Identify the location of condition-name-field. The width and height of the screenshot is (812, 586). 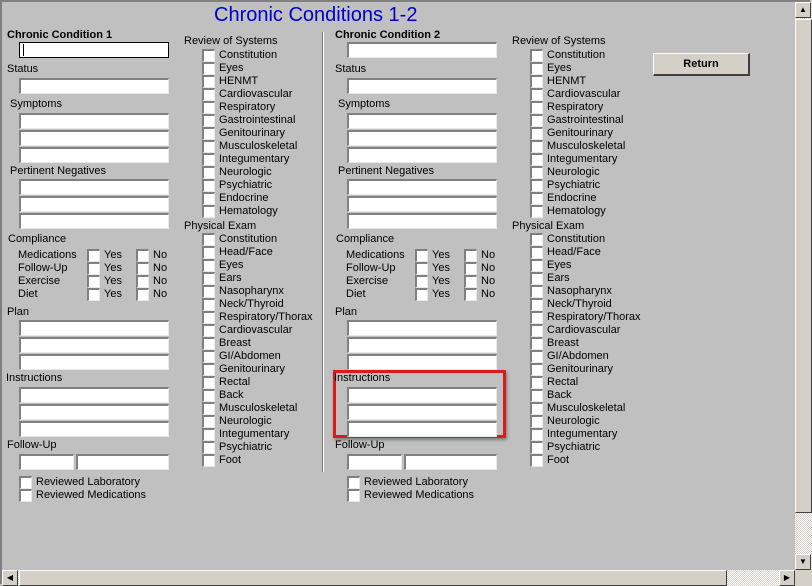
(422, 50).